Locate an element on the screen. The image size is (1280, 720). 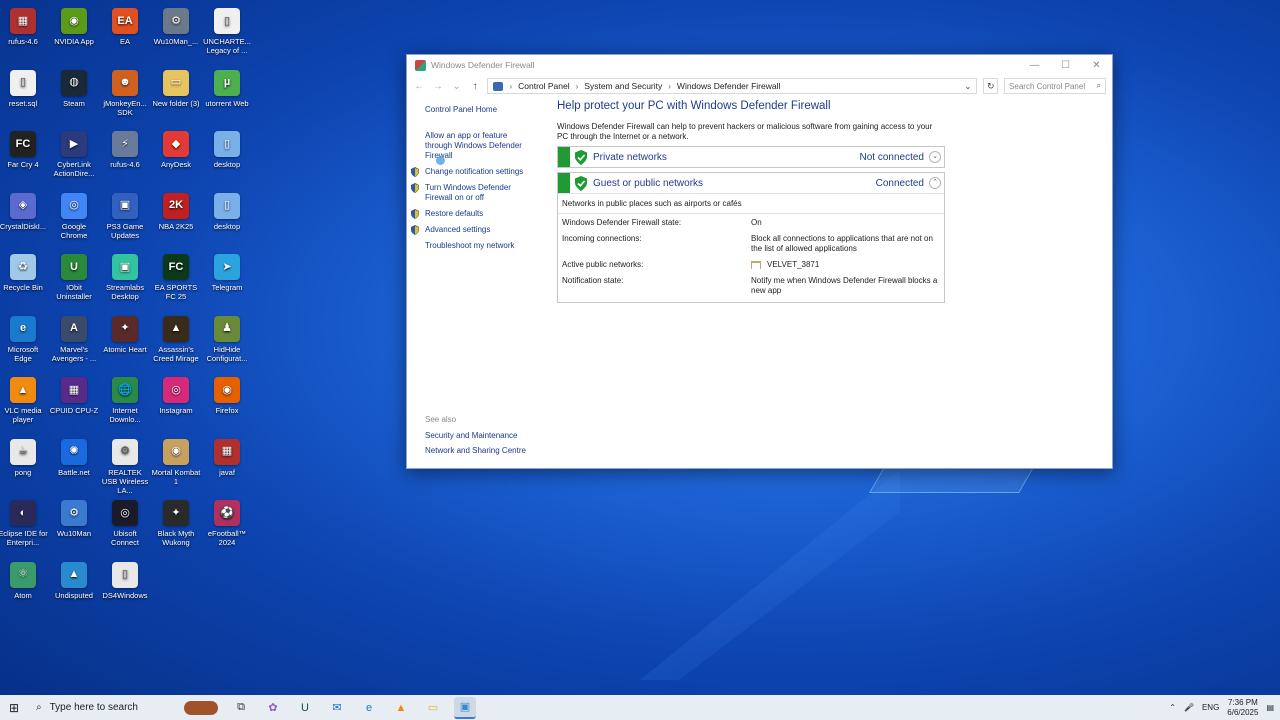
turn-firewall-on-off-link: Turn Windows Defender Firewall on or off is located at coordinates (483, 193).